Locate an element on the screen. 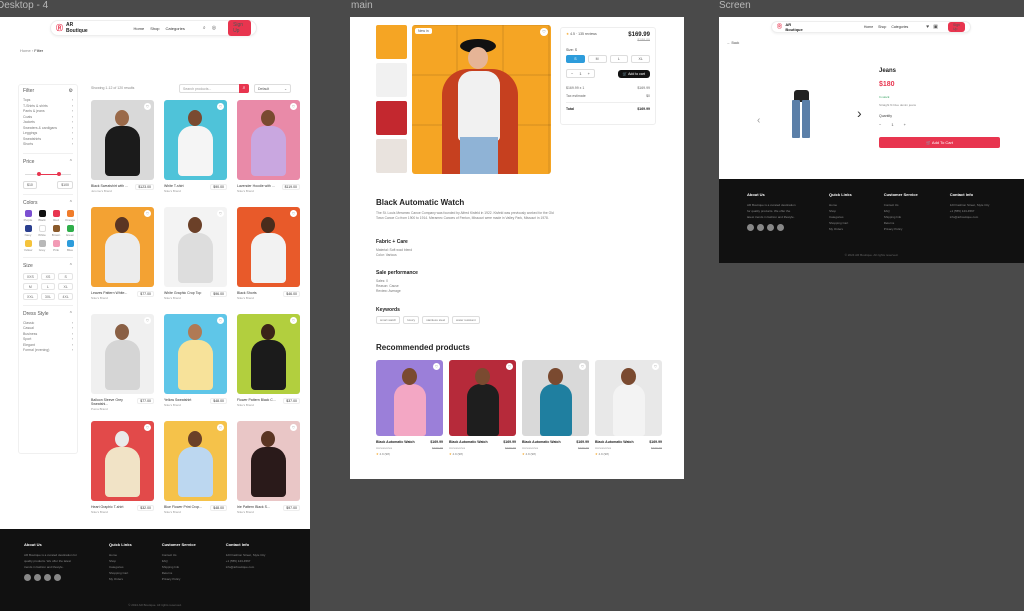 The height and width of the screenshot is (611, 1024). color-swatch: Blue is located at coordinates (70, 245).